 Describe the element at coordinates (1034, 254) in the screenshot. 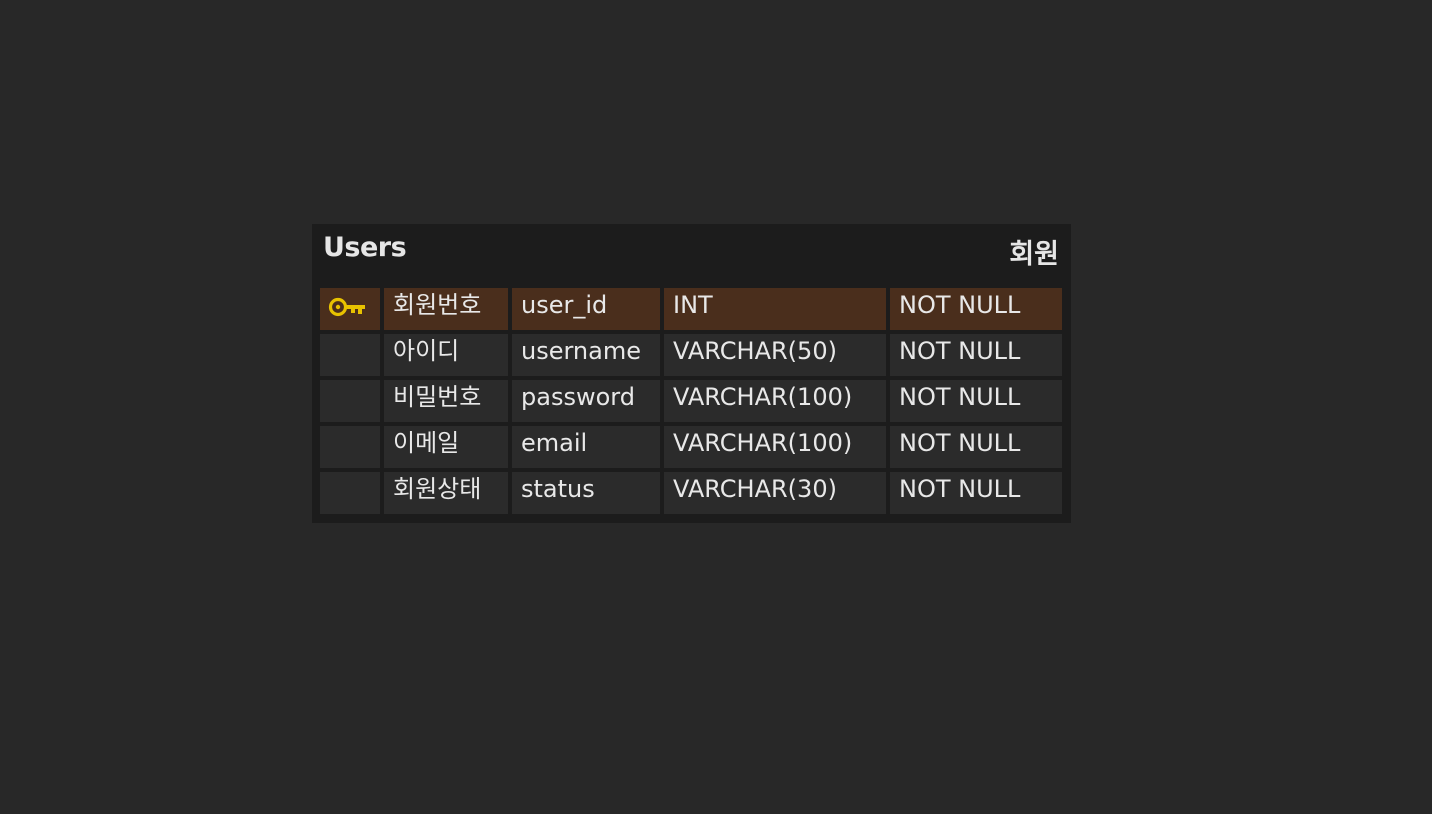

I see `entity-logical-name: 회원` at that location.